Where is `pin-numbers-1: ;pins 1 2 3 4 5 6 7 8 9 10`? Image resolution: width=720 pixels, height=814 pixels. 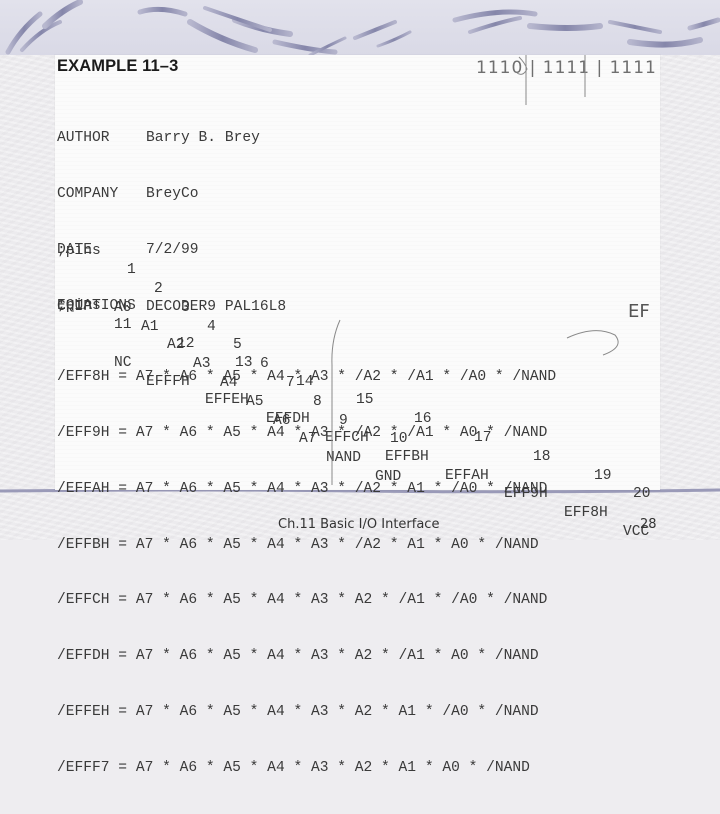 pin-numbers-1: ;pins 1 2 3 4 5 6 7 8 9 10 is located at coordinates (232, 345).